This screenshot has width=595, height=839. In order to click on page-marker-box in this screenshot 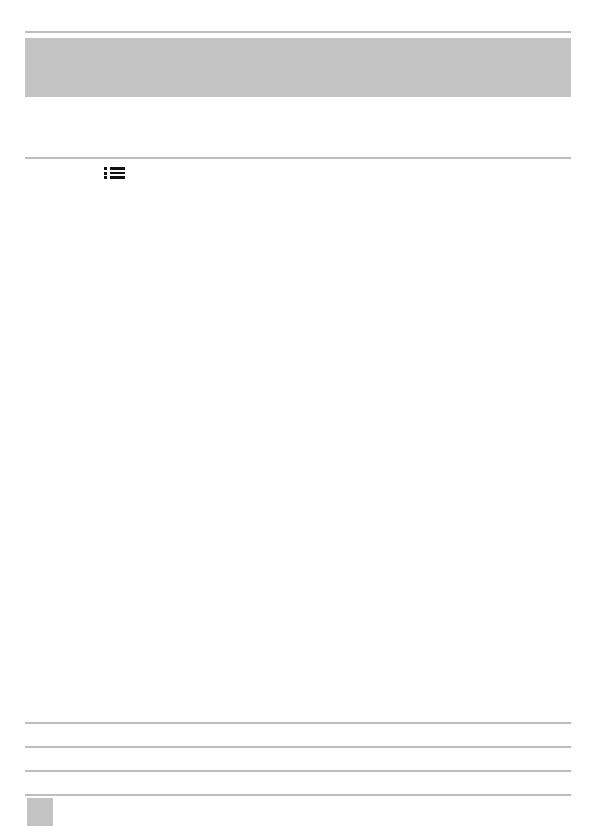, I will do `click(40, 812)`.